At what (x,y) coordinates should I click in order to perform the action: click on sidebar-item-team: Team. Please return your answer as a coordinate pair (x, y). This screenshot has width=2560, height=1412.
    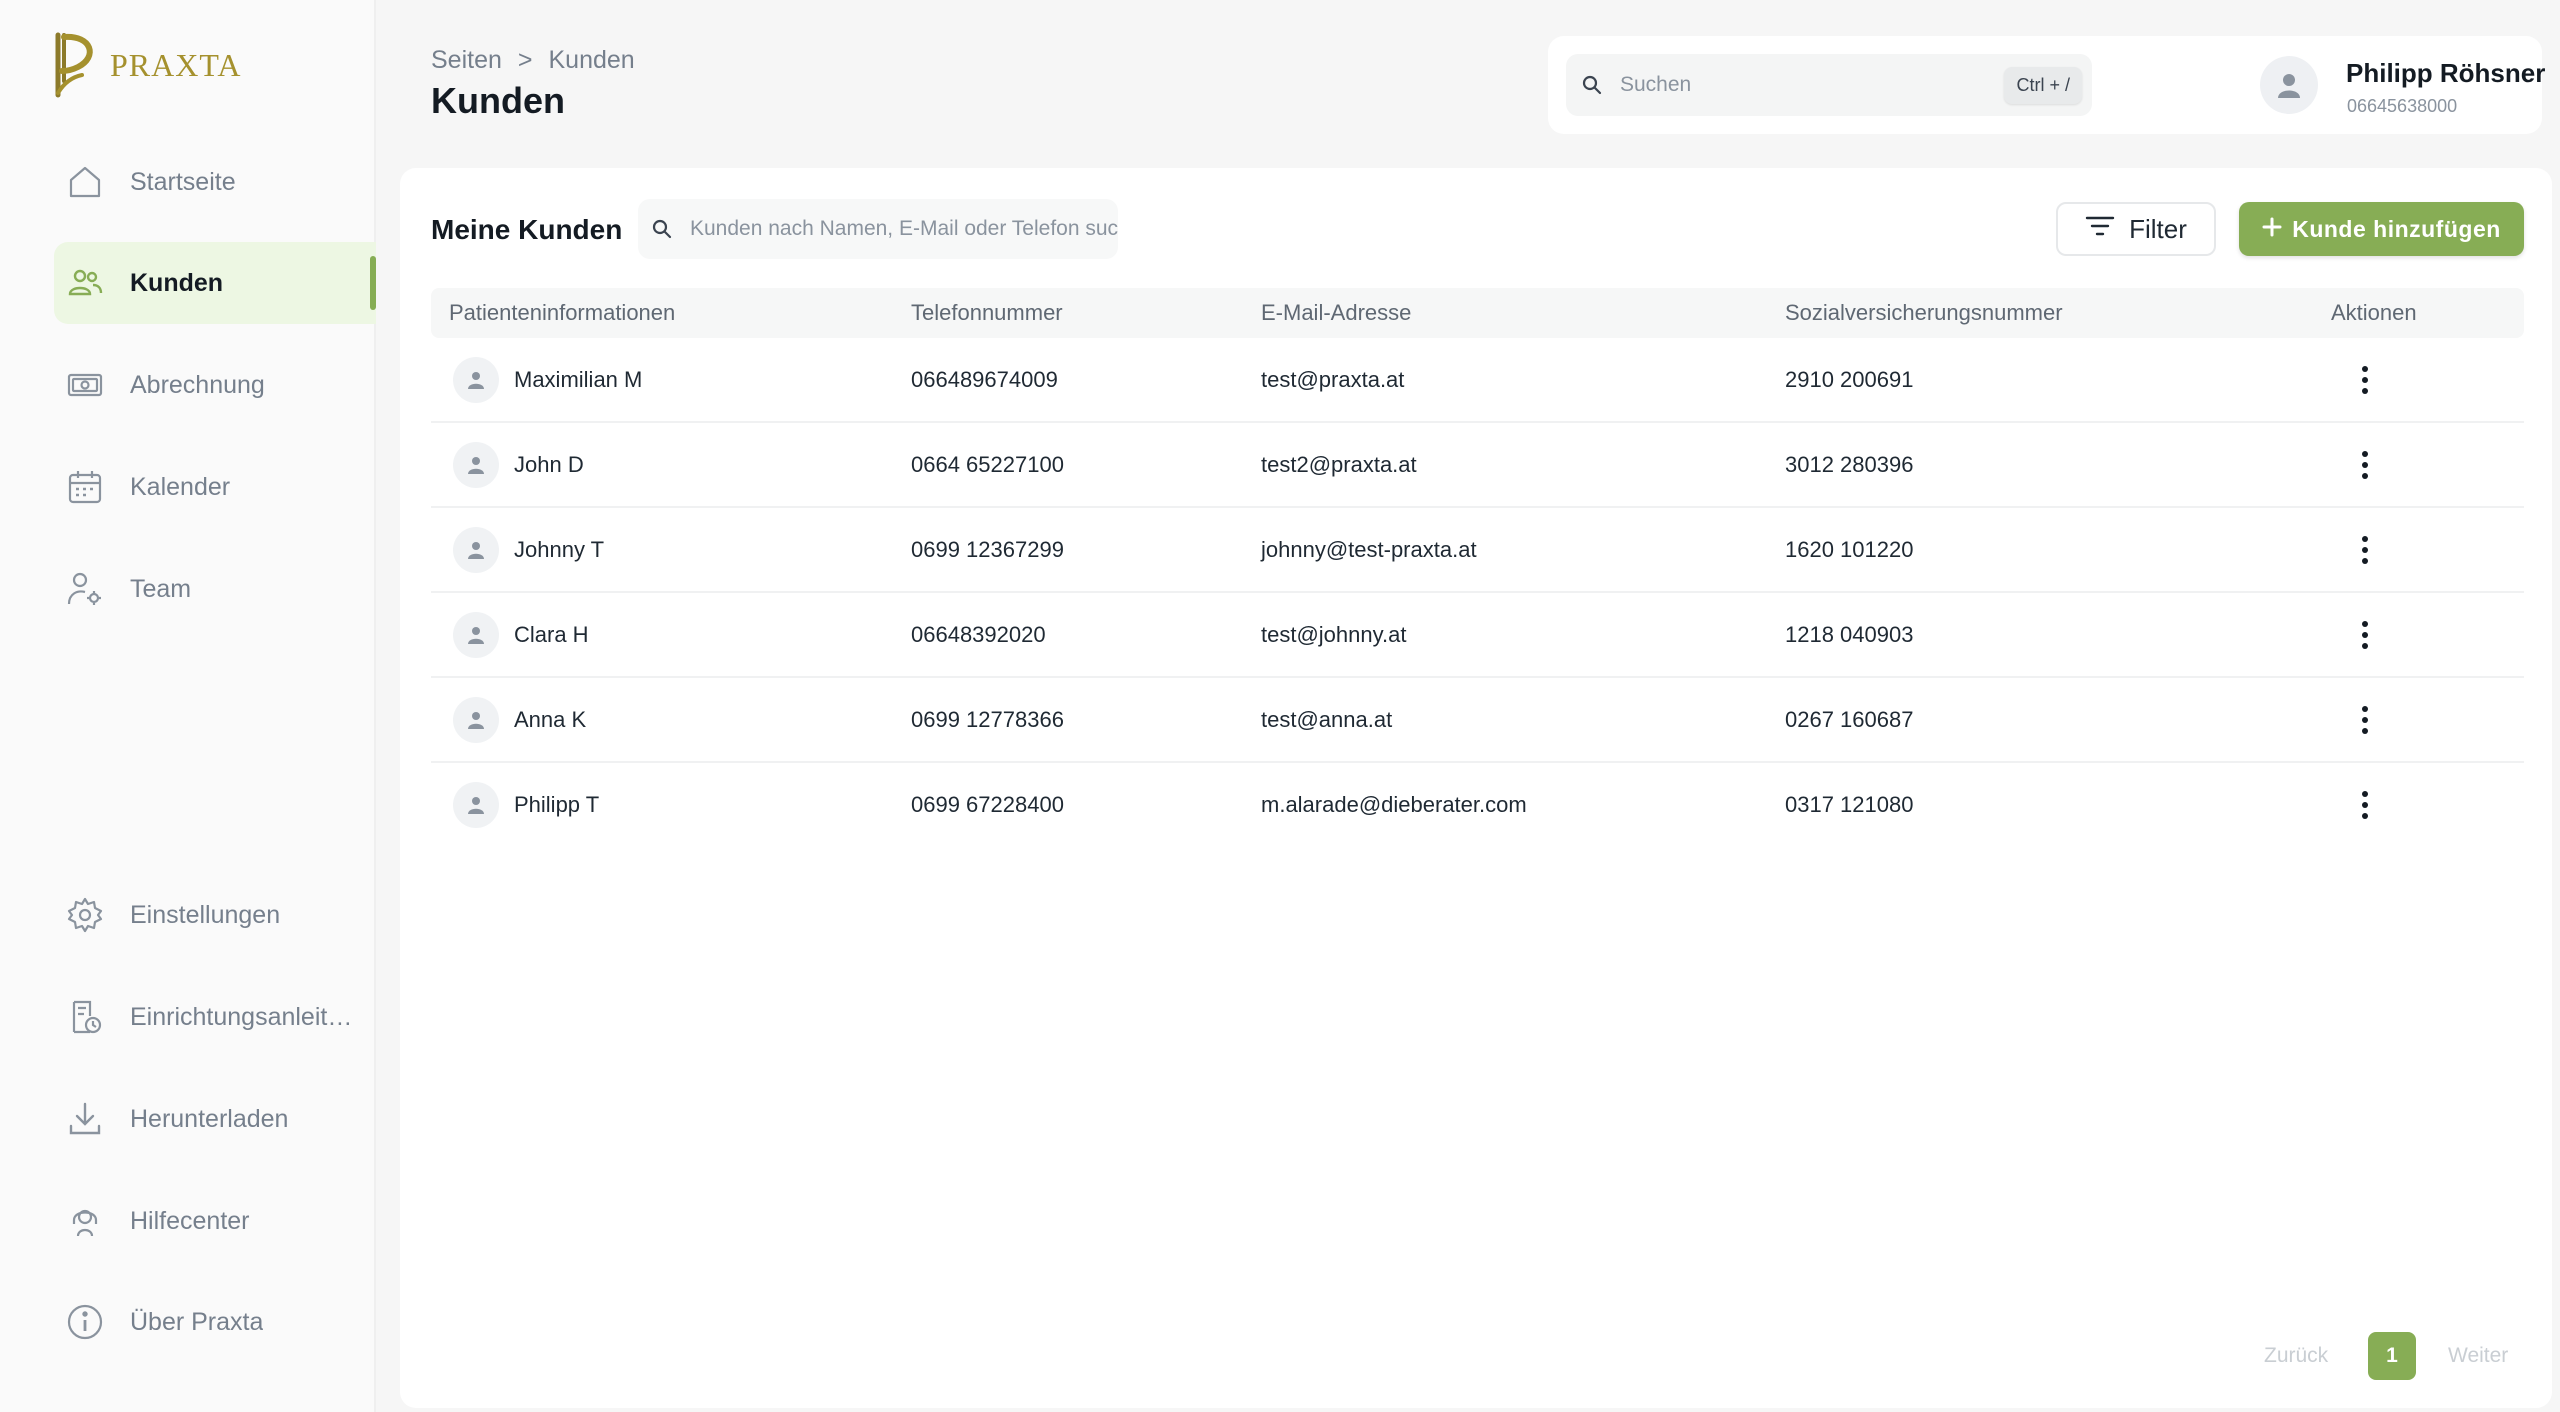
    Looking at the image, I should click on (215, 589).